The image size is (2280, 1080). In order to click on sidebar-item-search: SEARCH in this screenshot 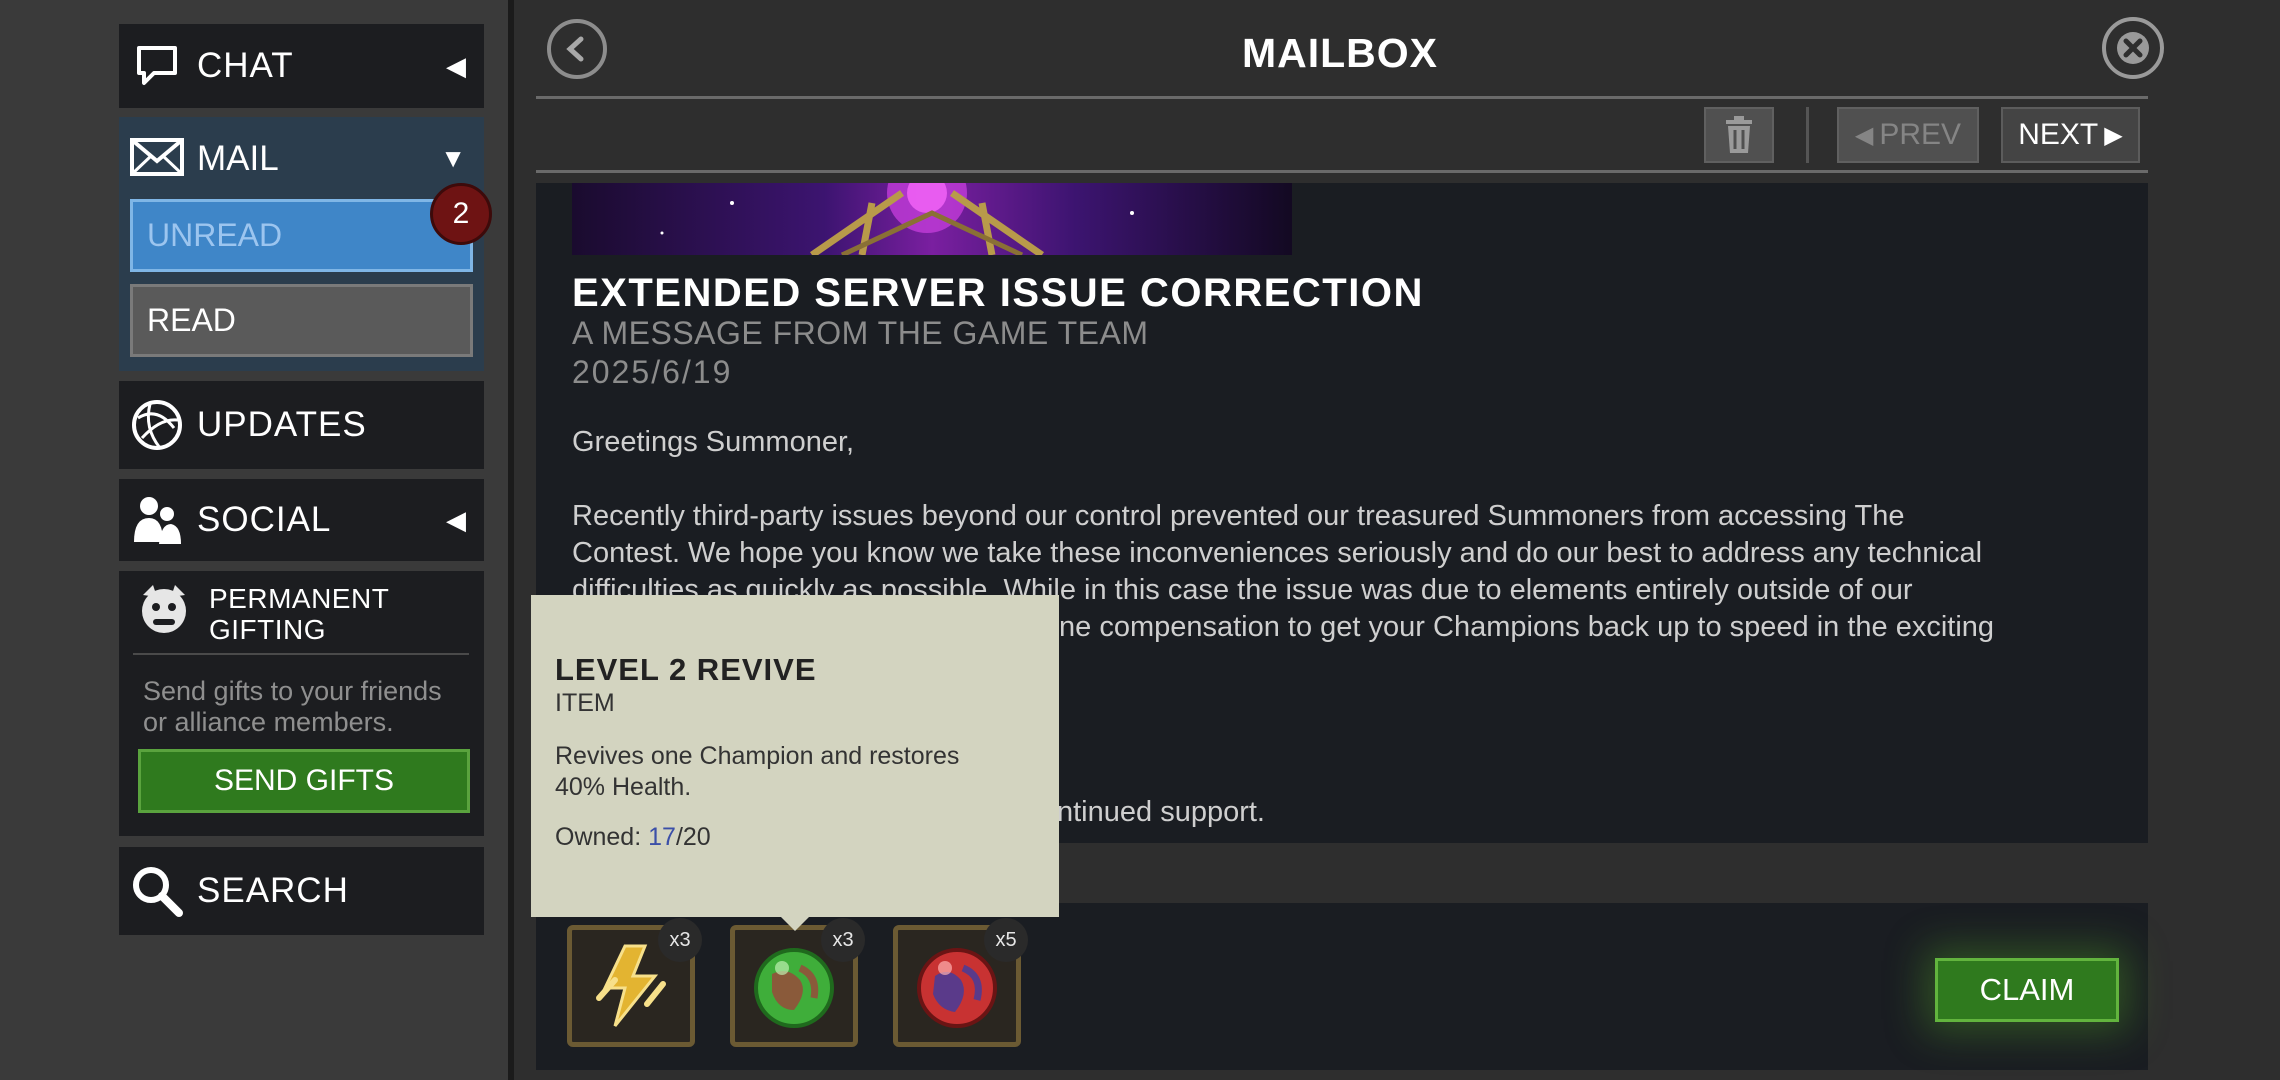, I will do `click(301, 891)`.